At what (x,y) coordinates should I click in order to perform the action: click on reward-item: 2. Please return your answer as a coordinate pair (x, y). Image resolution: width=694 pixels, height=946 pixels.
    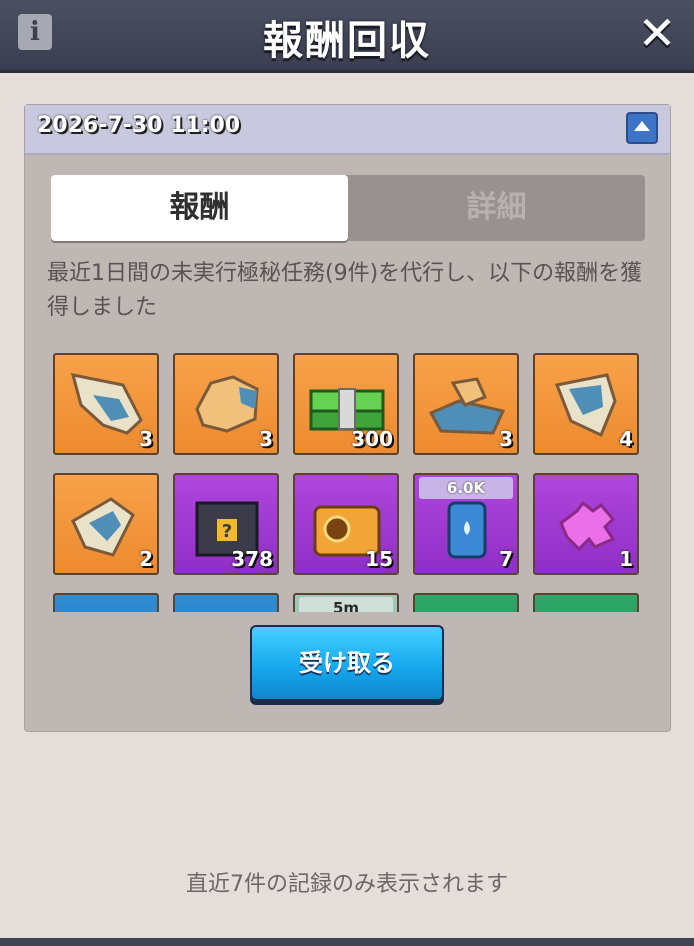
    Looking at the image, I should click on (106, 524).